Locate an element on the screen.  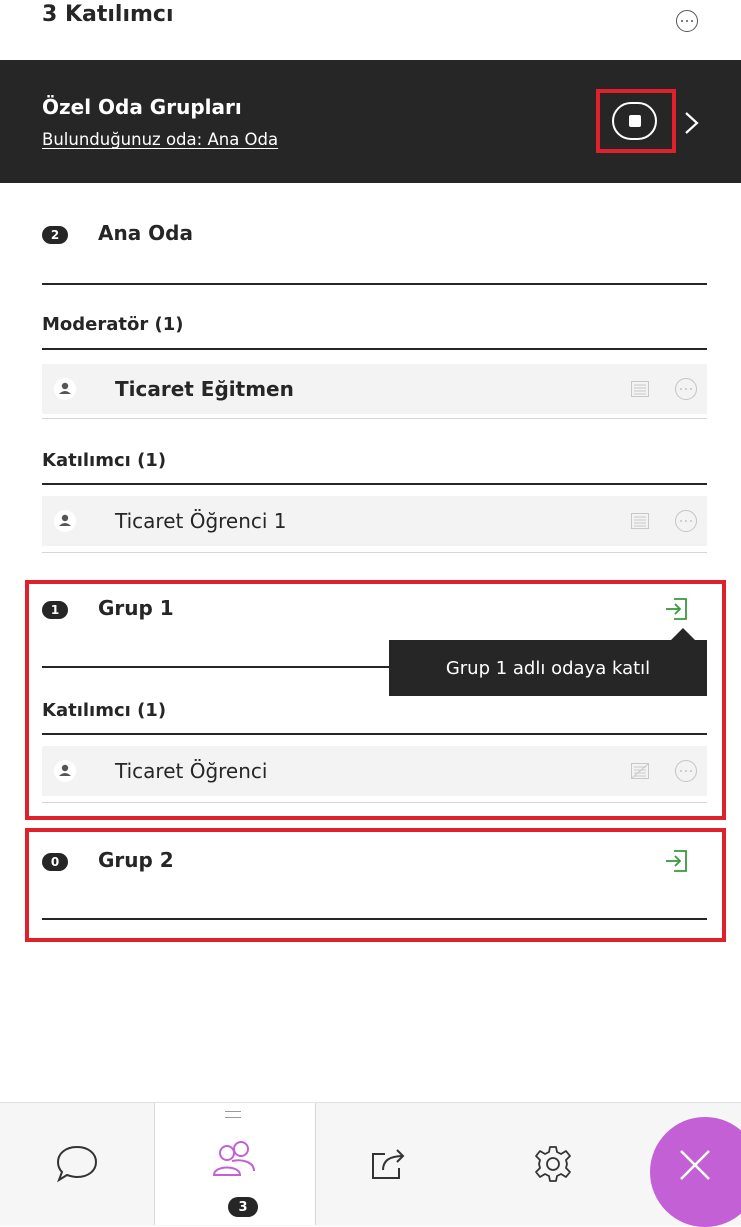
tooltip-arrow is located at coordinates (683, 634).